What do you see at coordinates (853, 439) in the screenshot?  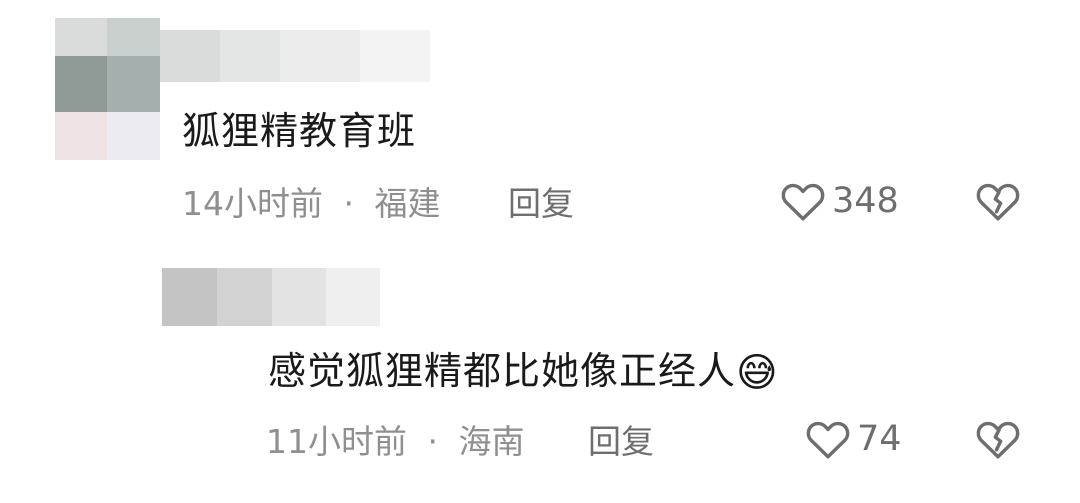 I see `like-button: 74` at bounding box center [853, 439].